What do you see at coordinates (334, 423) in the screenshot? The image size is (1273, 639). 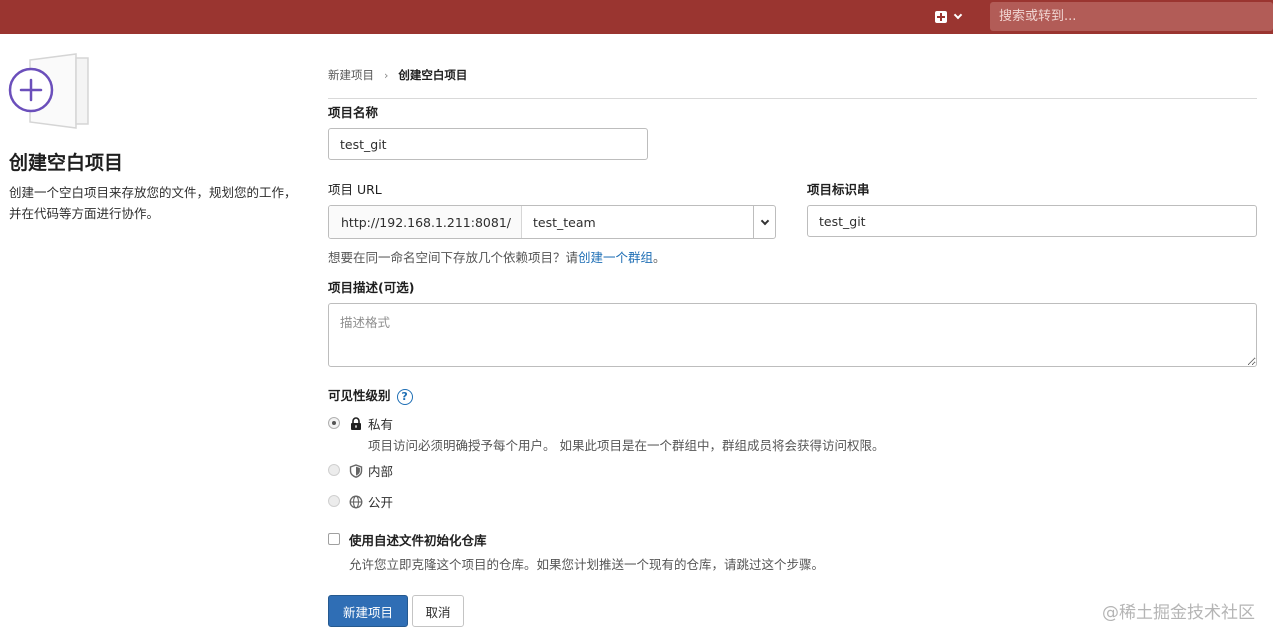 I see `radio-private` at bounding box center [334, 423].